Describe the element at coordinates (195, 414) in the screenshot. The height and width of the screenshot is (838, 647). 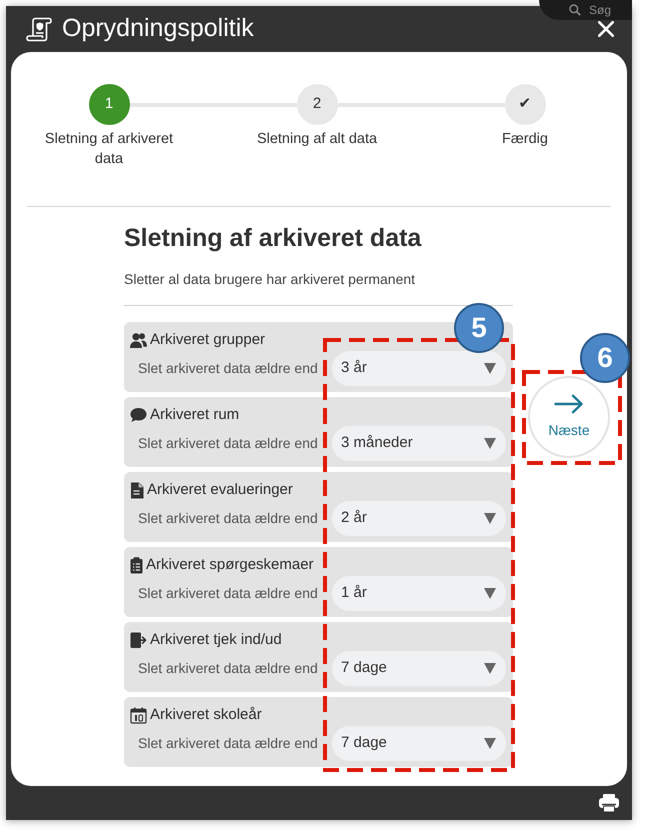
I see `row-title: Arkiveret rum` at that location.